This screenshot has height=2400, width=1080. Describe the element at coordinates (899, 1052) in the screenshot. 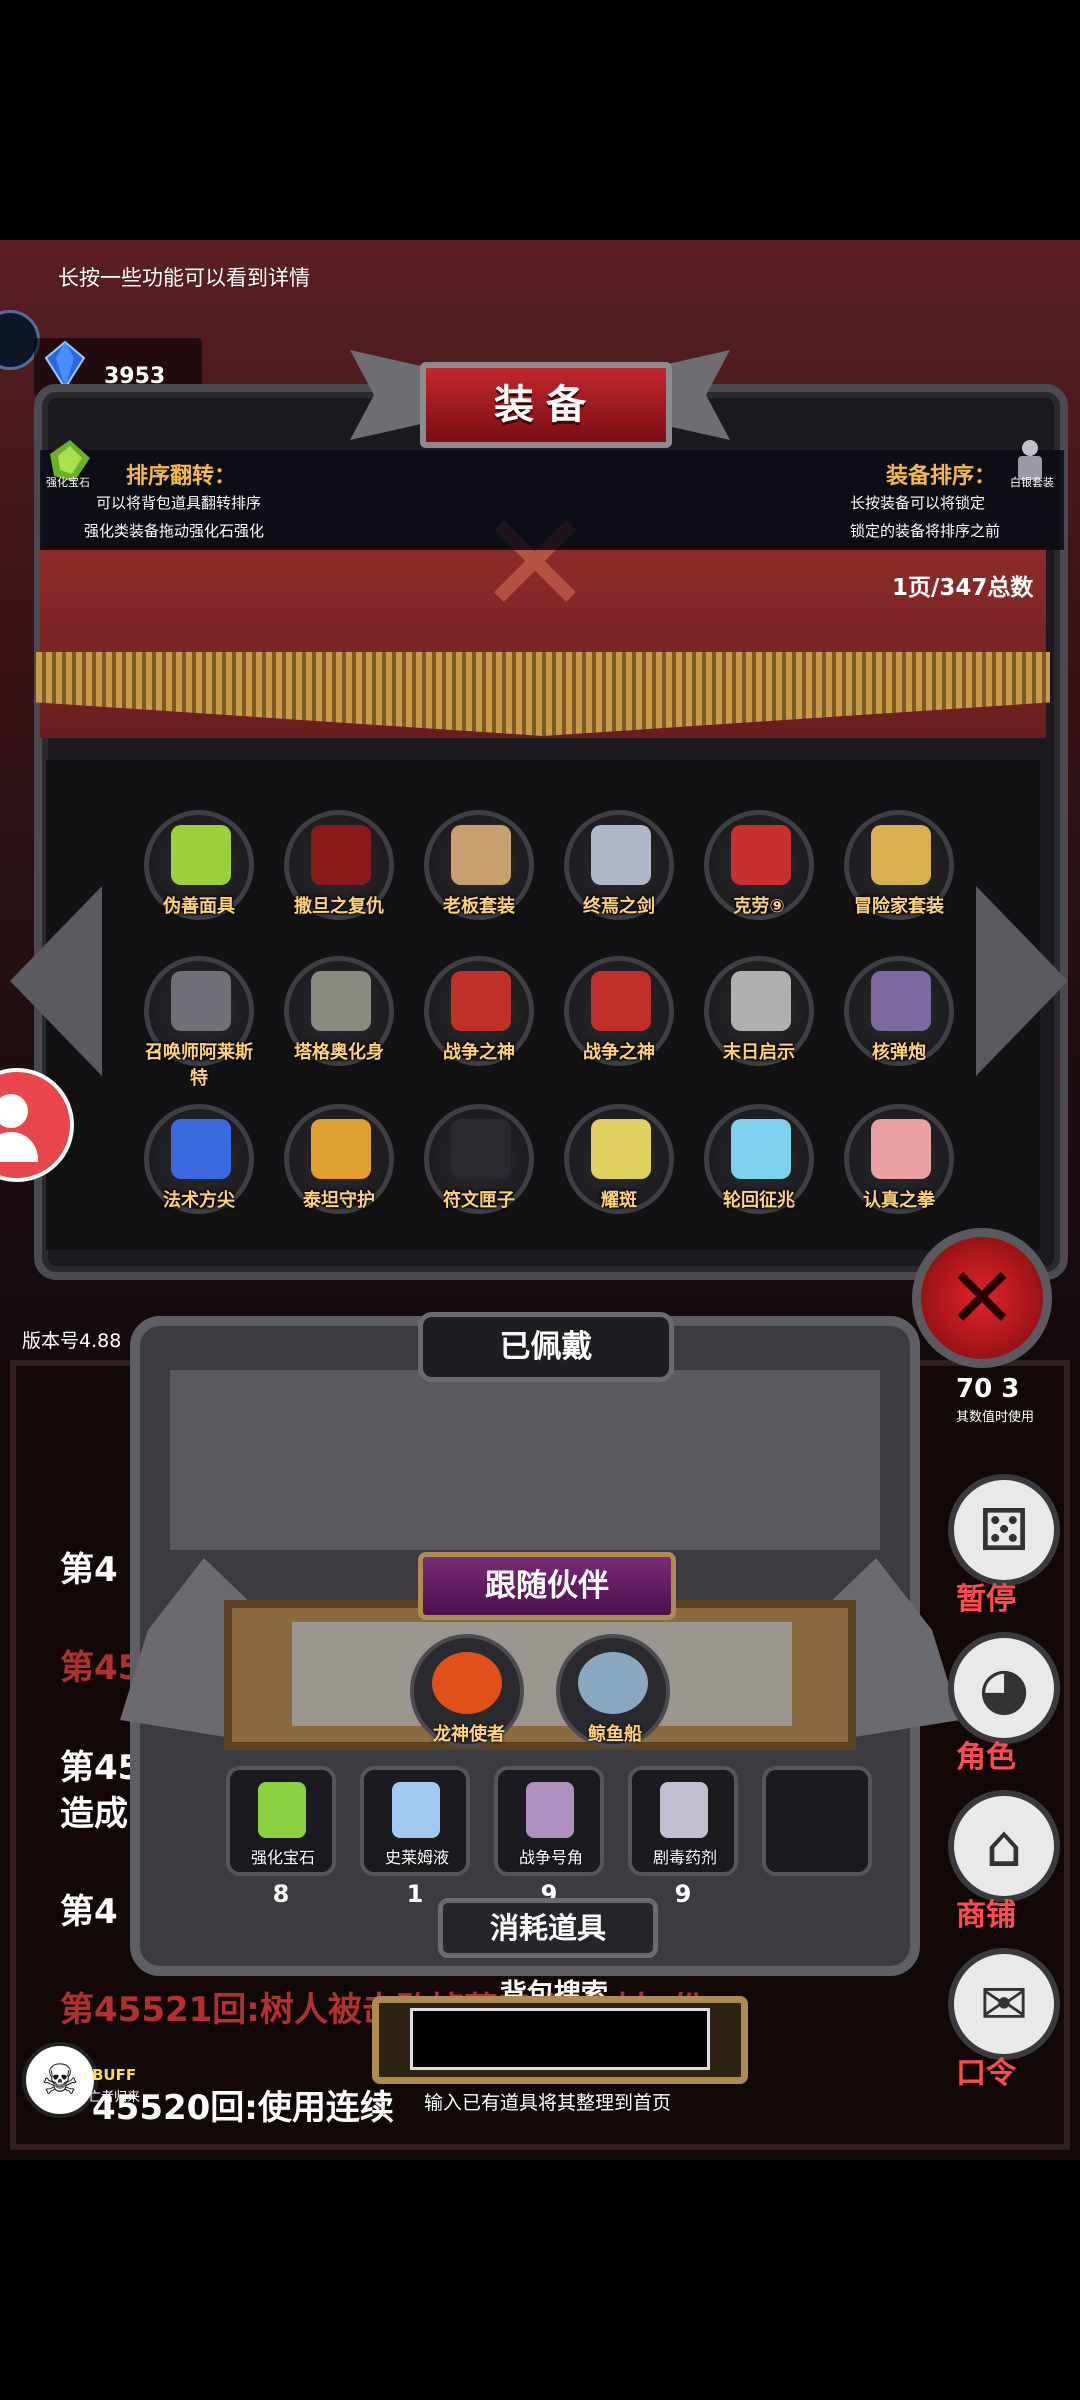

I see `equipment-label: 核弹炮` at that location.